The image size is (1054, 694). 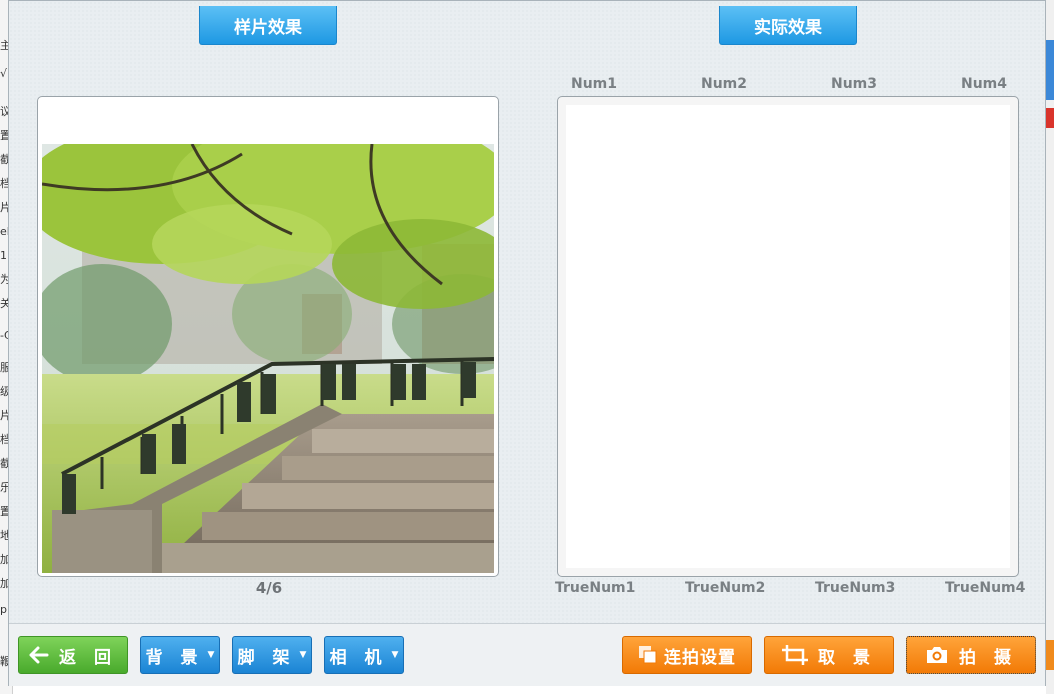 I want to click on num-label-2: Num2, so click(x=724, y=84).